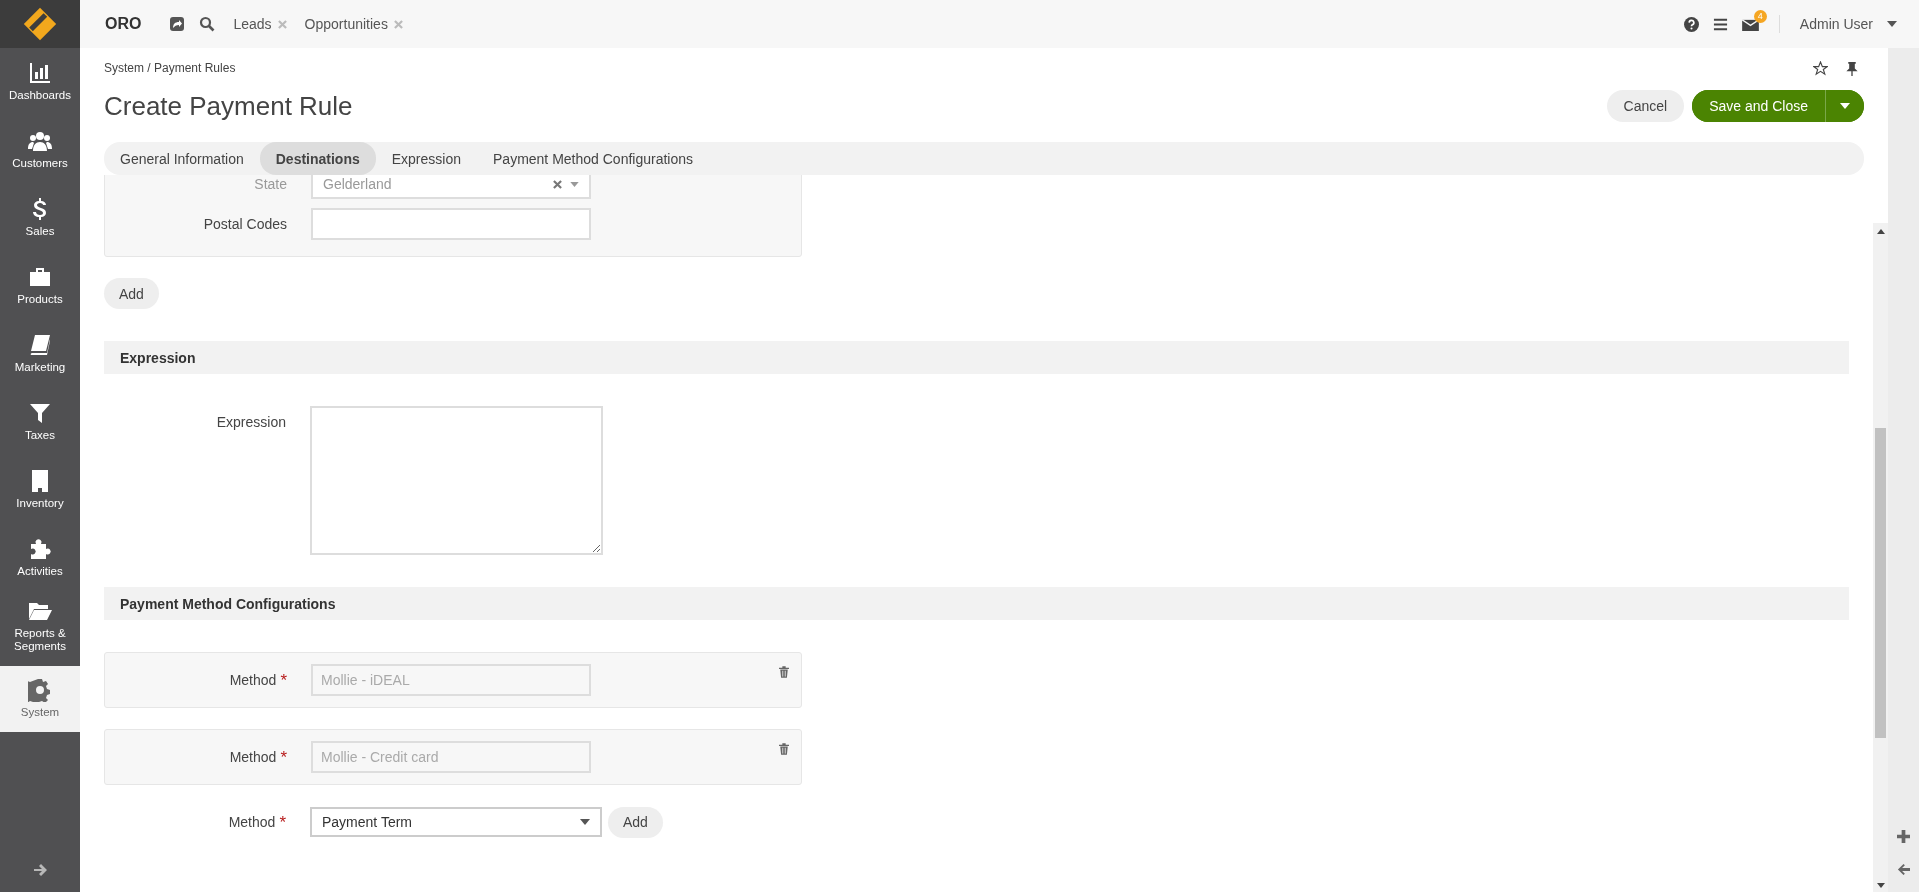  What do you see at coordinates (270, 184) in the screenshot?
I see `field-label: State` at bounding box center [270, 184].